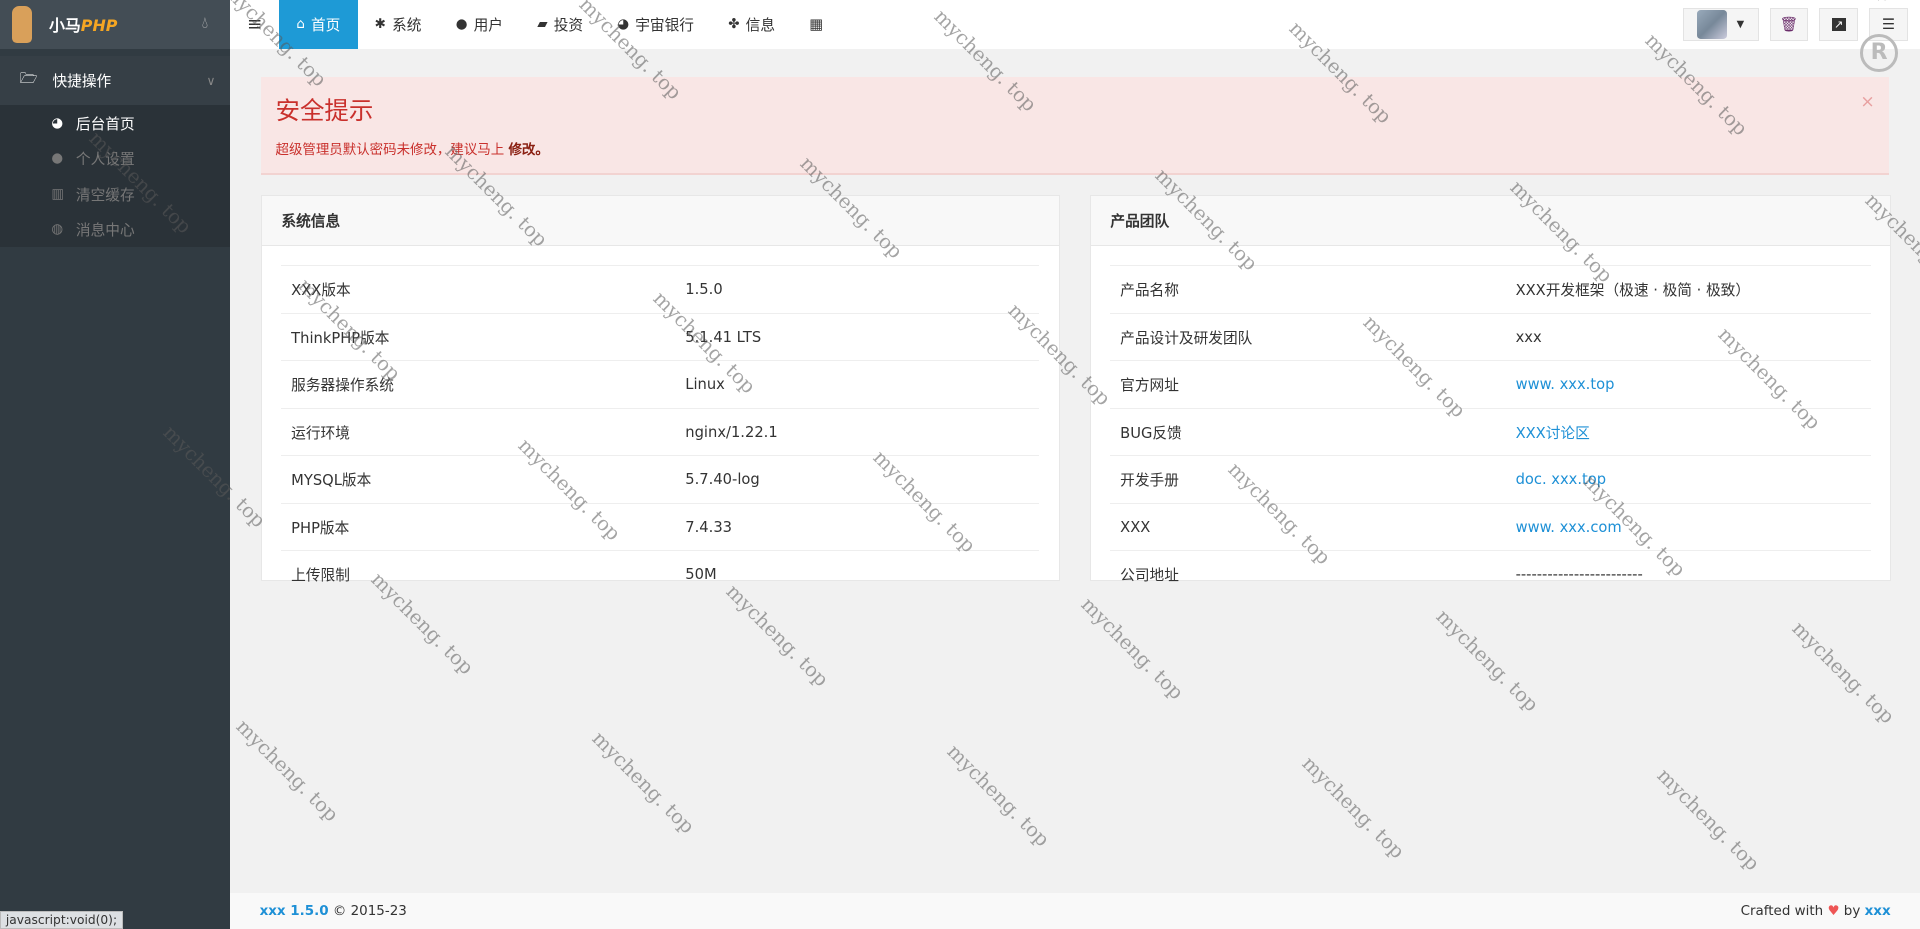  Describe the element at coordinates (1569, 527) in the screenshot. I see `info-link: www. xxx.com` at that location.